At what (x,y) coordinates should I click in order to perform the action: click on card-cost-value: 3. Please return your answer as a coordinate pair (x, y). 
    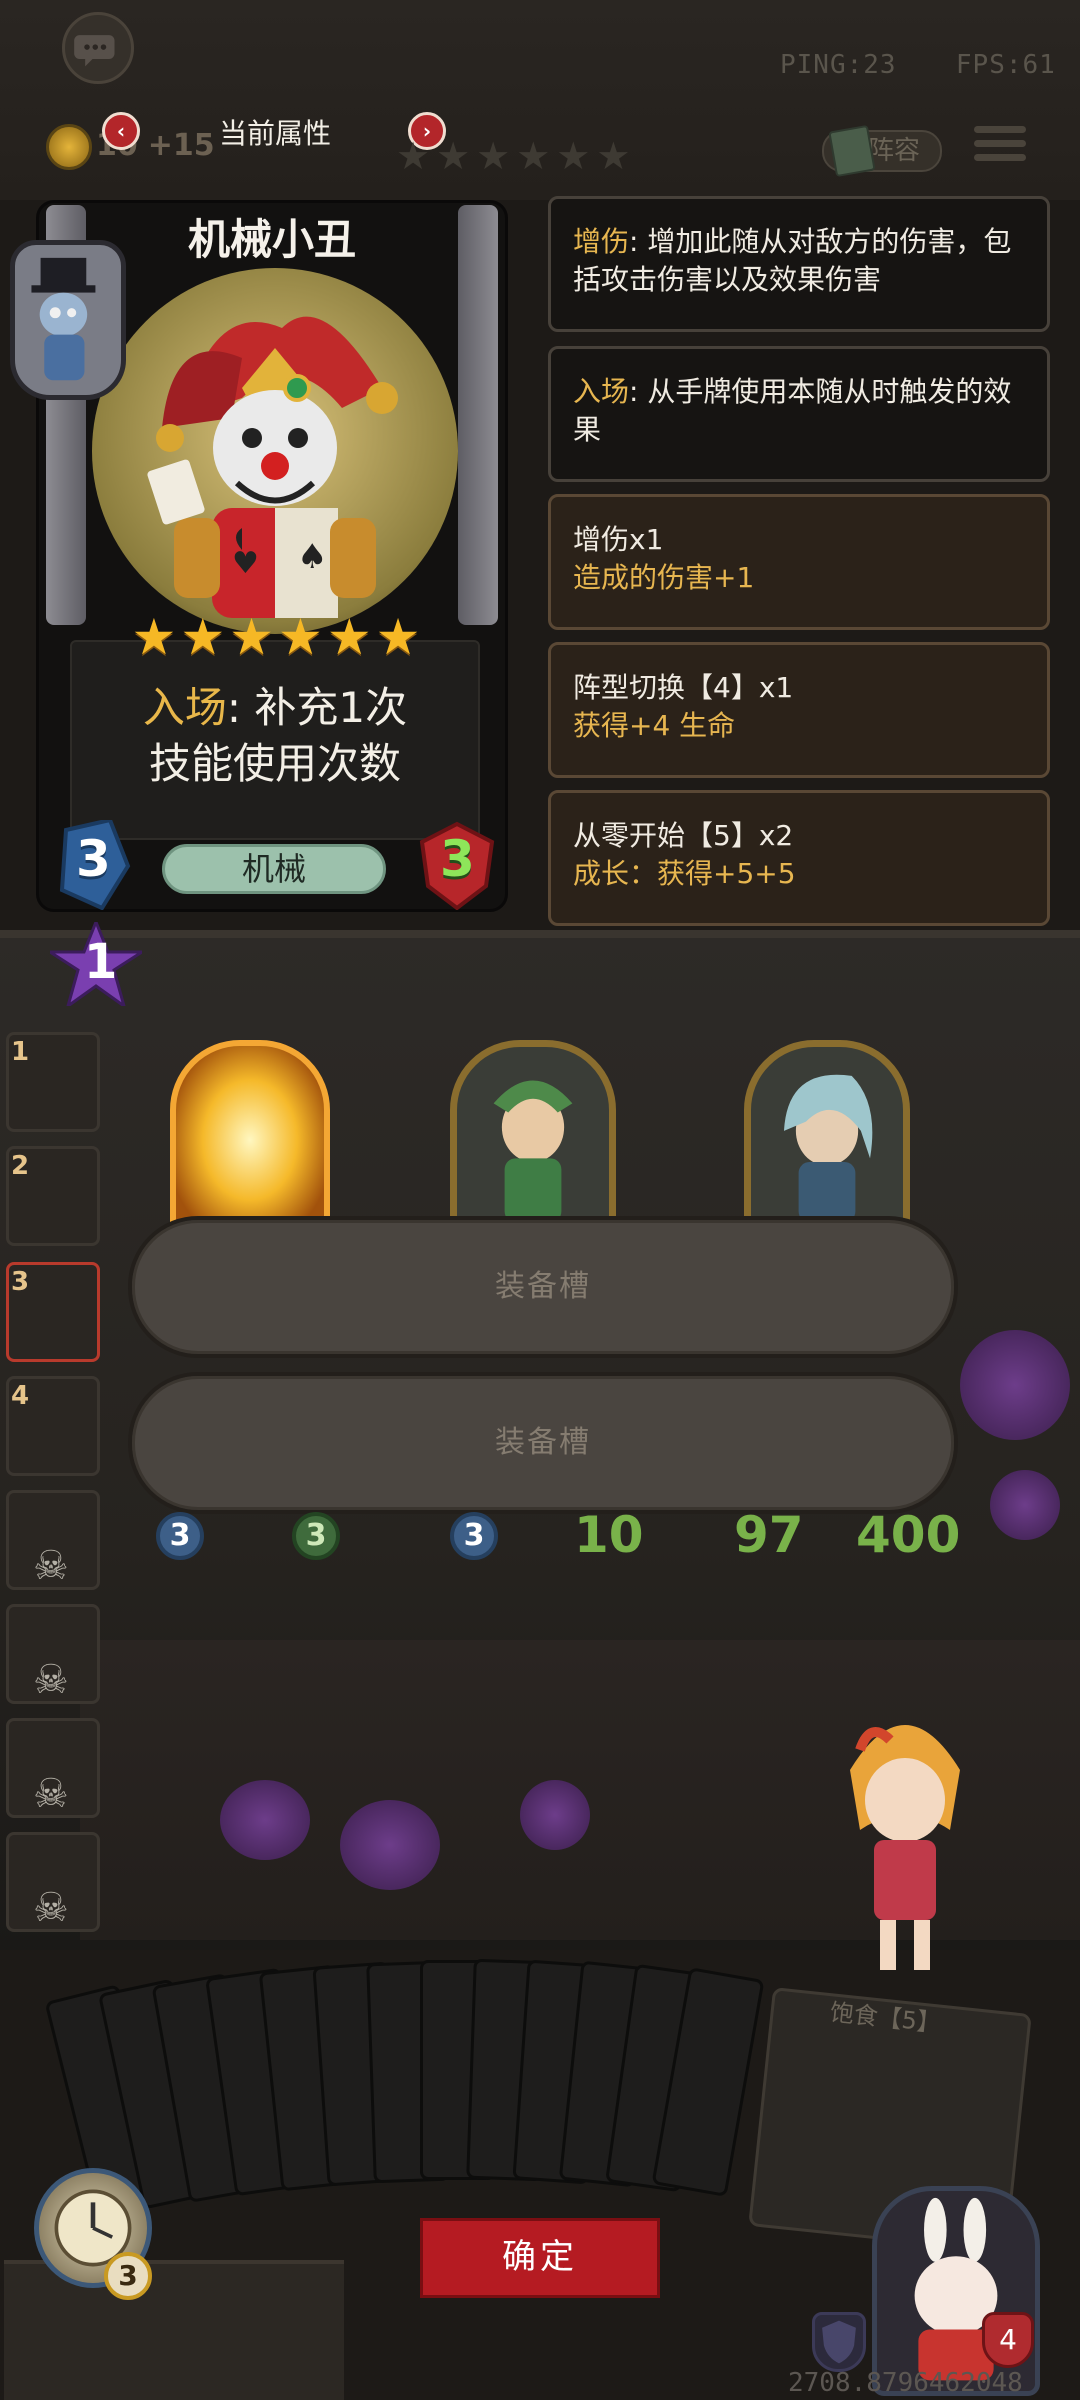
    Looking at the image, I should click on (93, 859).